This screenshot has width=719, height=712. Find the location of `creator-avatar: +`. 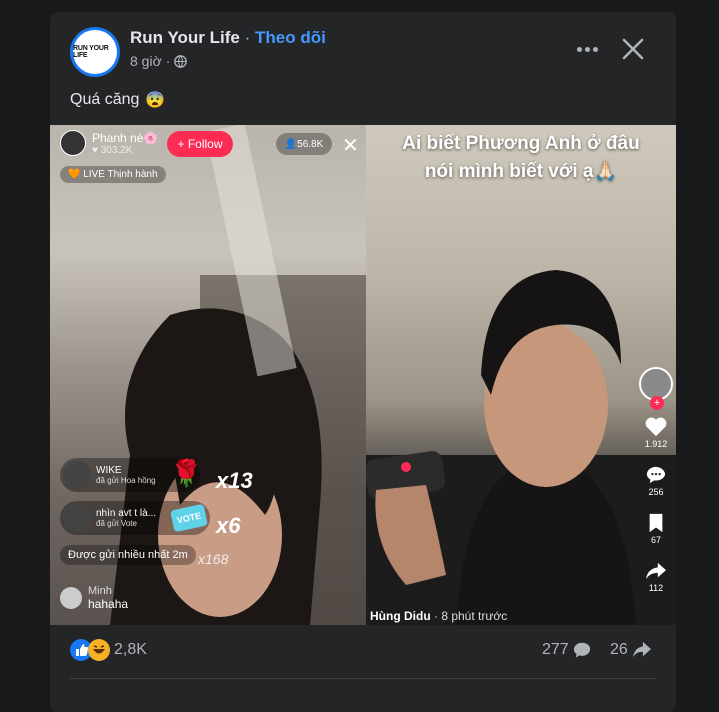

creator-avatar: + is located at coordinates (656, 388).